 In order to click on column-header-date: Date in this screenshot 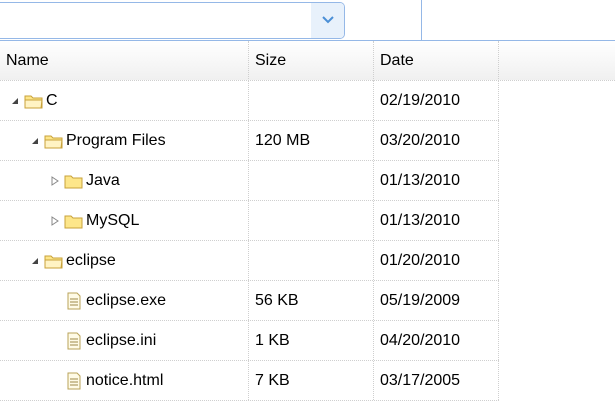, I will do `click(436, 61)`.